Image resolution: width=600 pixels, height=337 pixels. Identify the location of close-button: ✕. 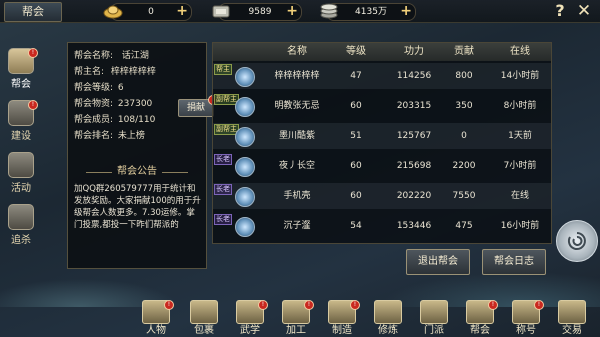
(584, 11).